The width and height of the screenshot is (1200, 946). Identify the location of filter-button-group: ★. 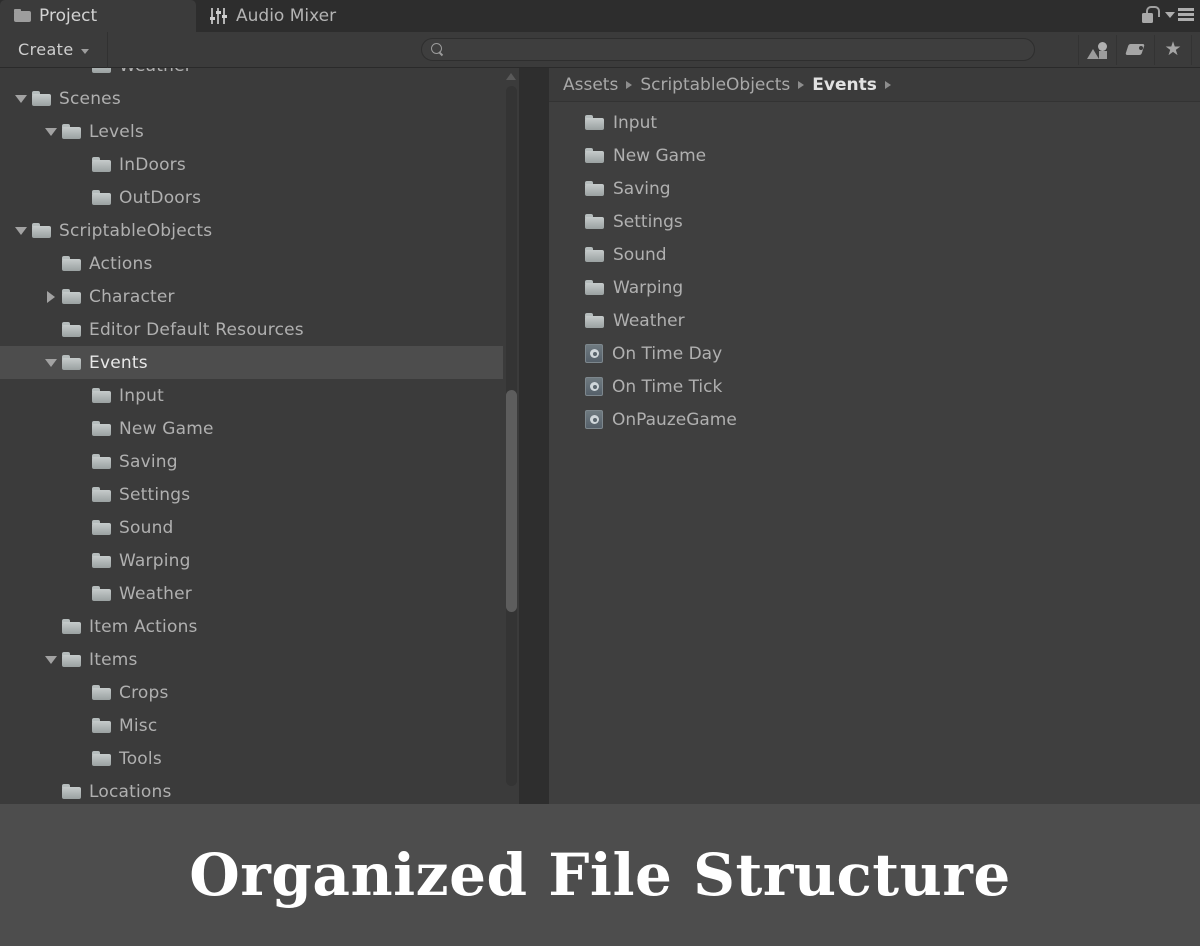
(1135, 50).